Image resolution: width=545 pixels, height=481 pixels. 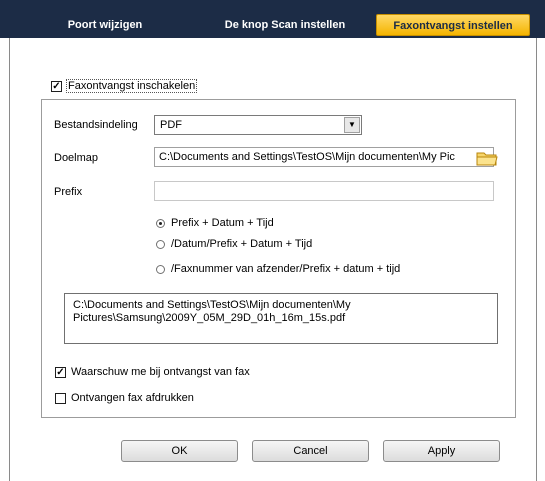 I want to click on tab-faxontvangst-instellen: Faxontvangst instellen, so click(x=453, y=25).